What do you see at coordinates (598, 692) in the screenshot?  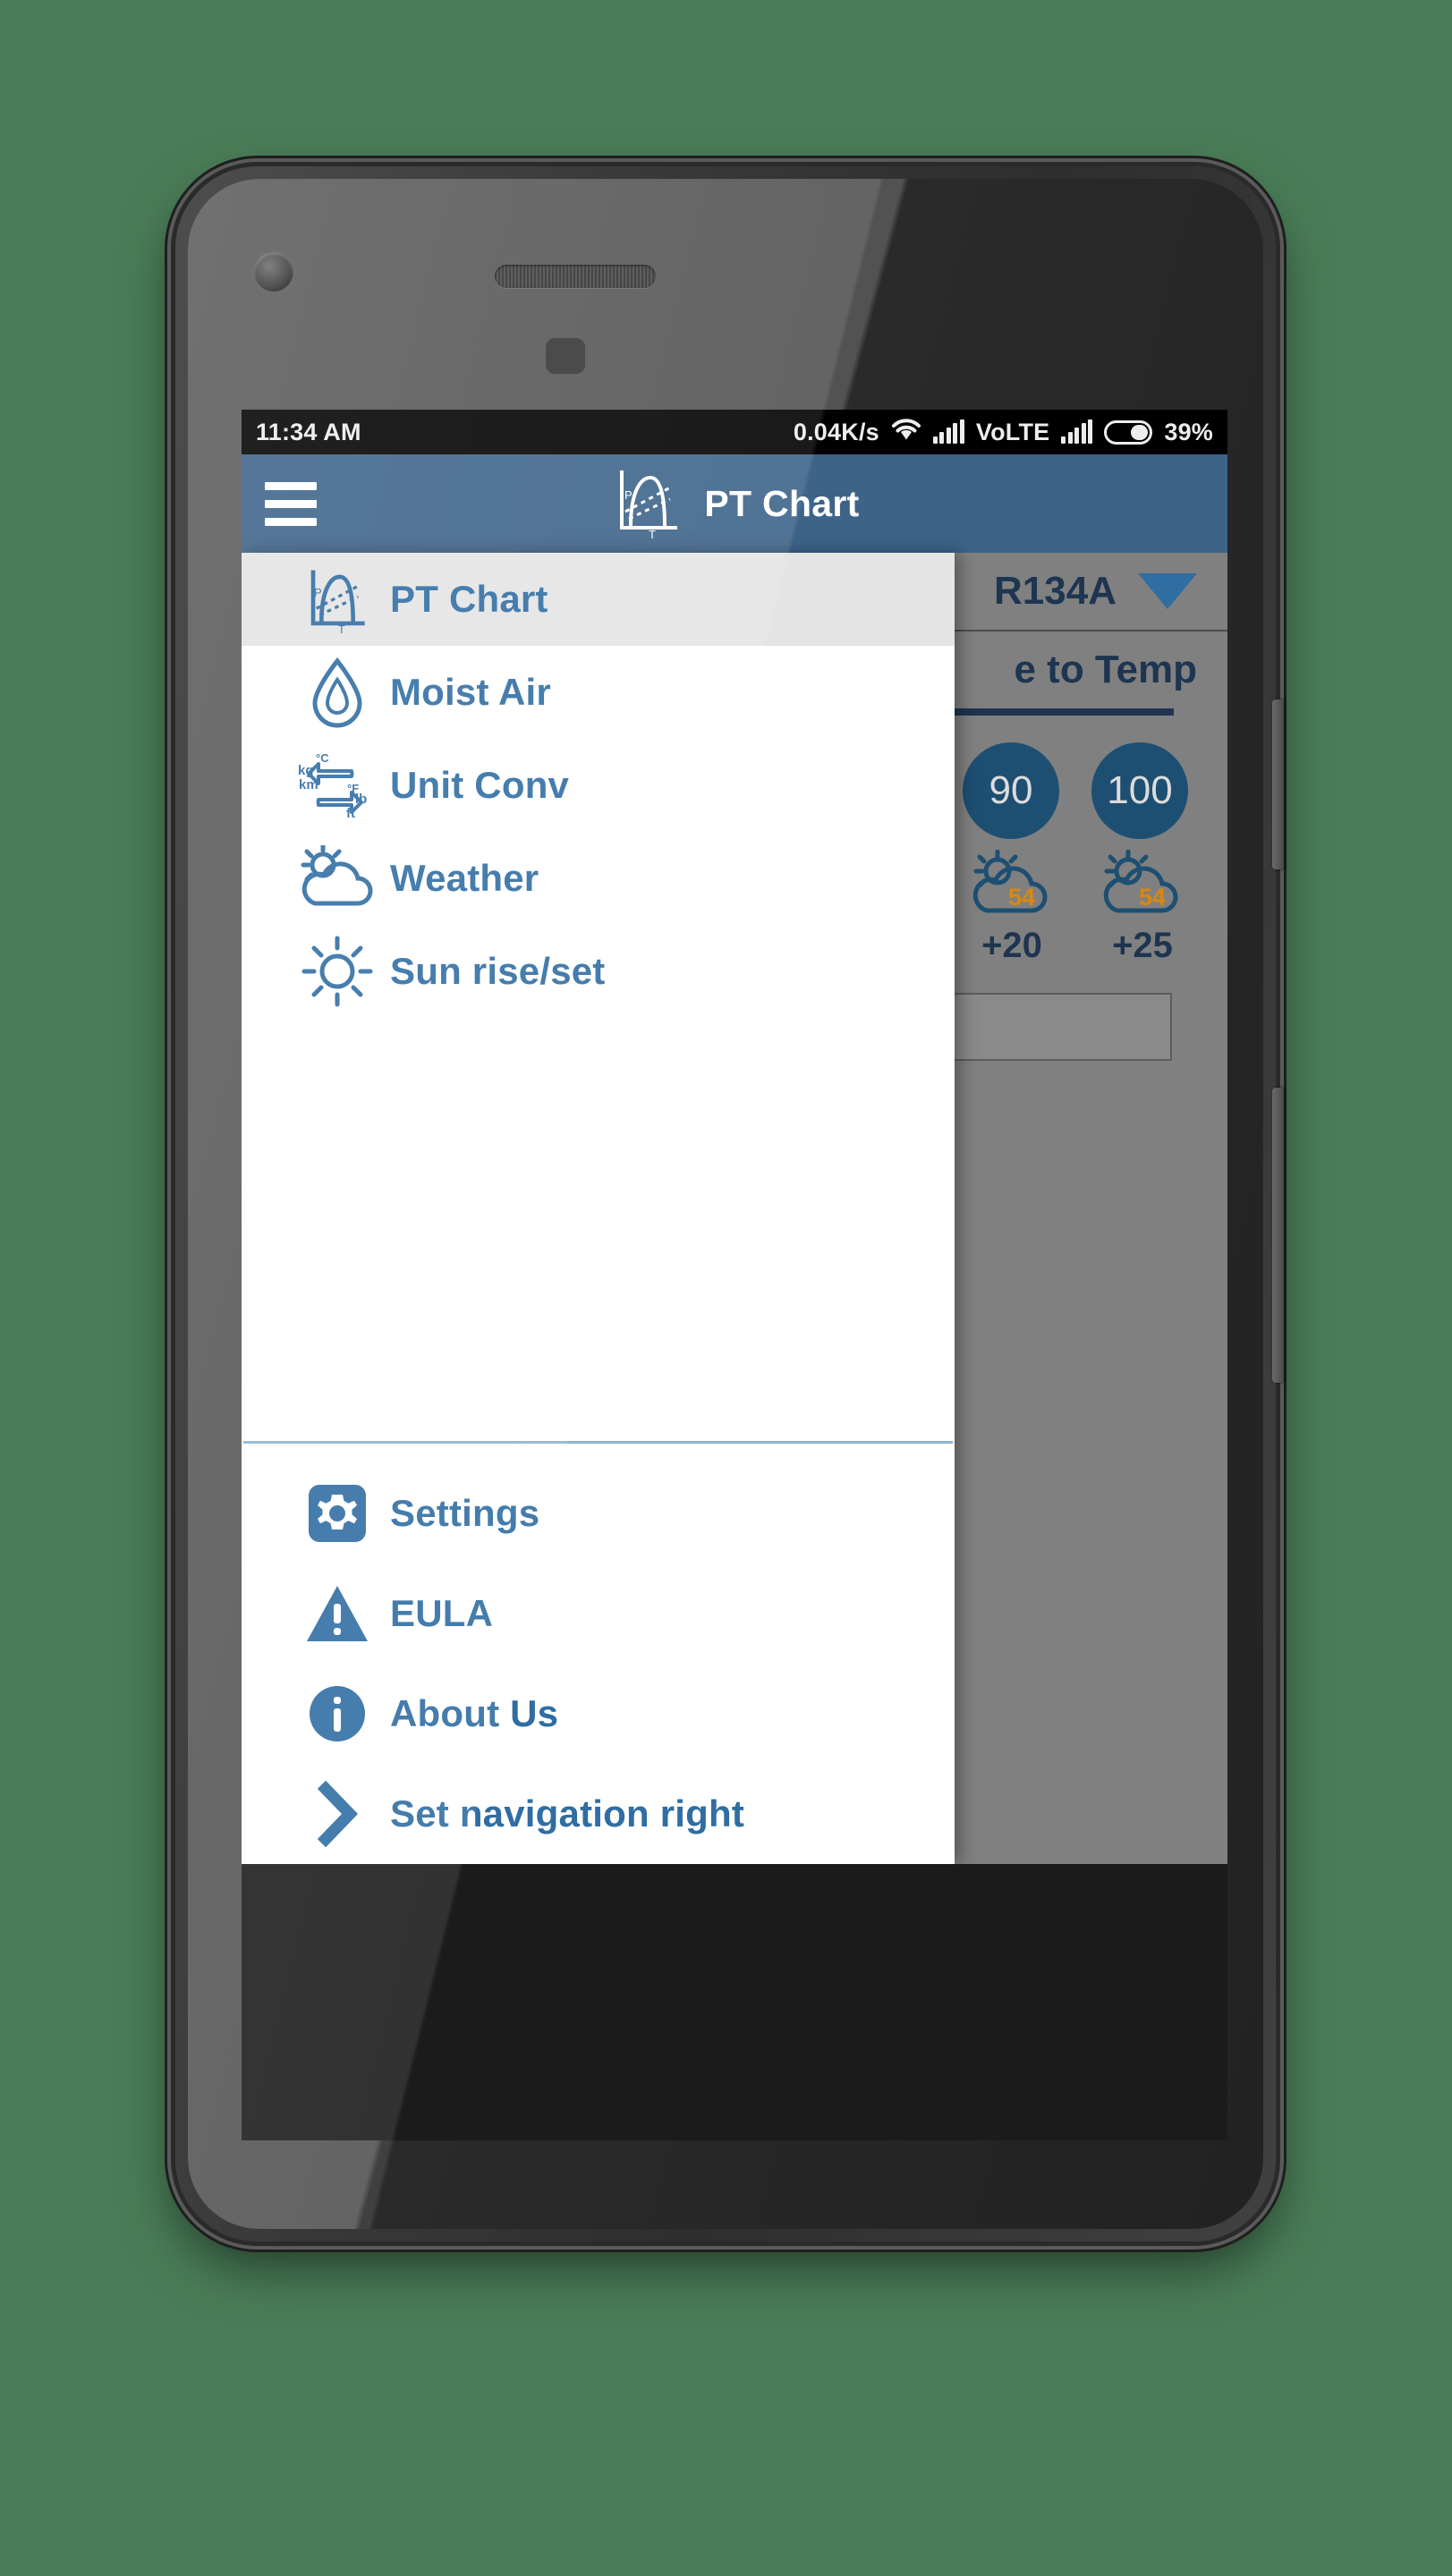 I see `drawer-item-moist-air: Moist Air` at bounding box center [598, 692].